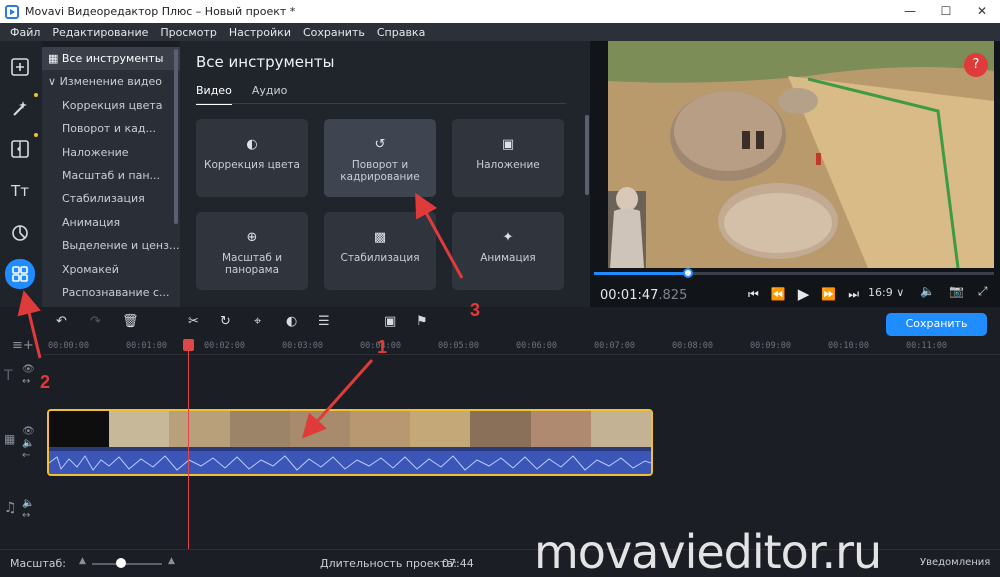 Image resolution: width=1000 pixels, height=577 pixels. I want to click on tool-card-rotate-crop: ↺ Поворот и кадрирование, so click(380, 158).